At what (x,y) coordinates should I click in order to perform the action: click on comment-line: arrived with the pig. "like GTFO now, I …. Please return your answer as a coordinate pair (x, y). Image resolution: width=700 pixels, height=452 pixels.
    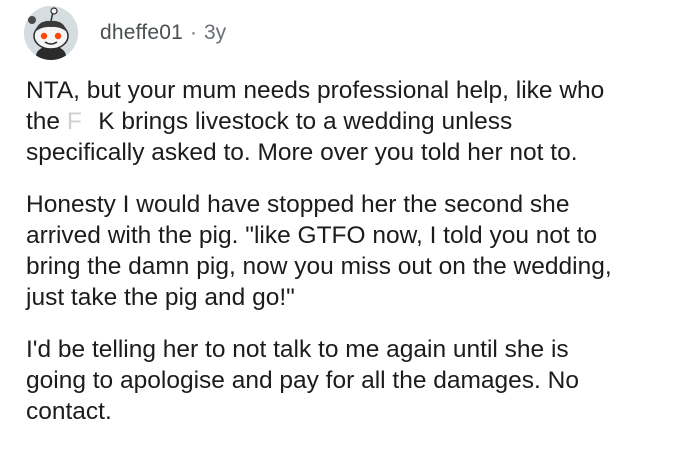
    Looking at the image, I should click on (312, 235).